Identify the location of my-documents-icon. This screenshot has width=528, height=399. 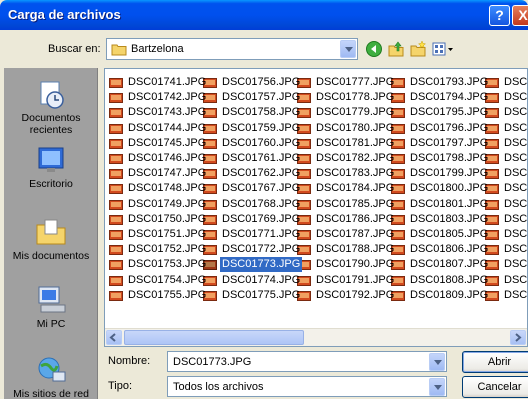
(51, 232).